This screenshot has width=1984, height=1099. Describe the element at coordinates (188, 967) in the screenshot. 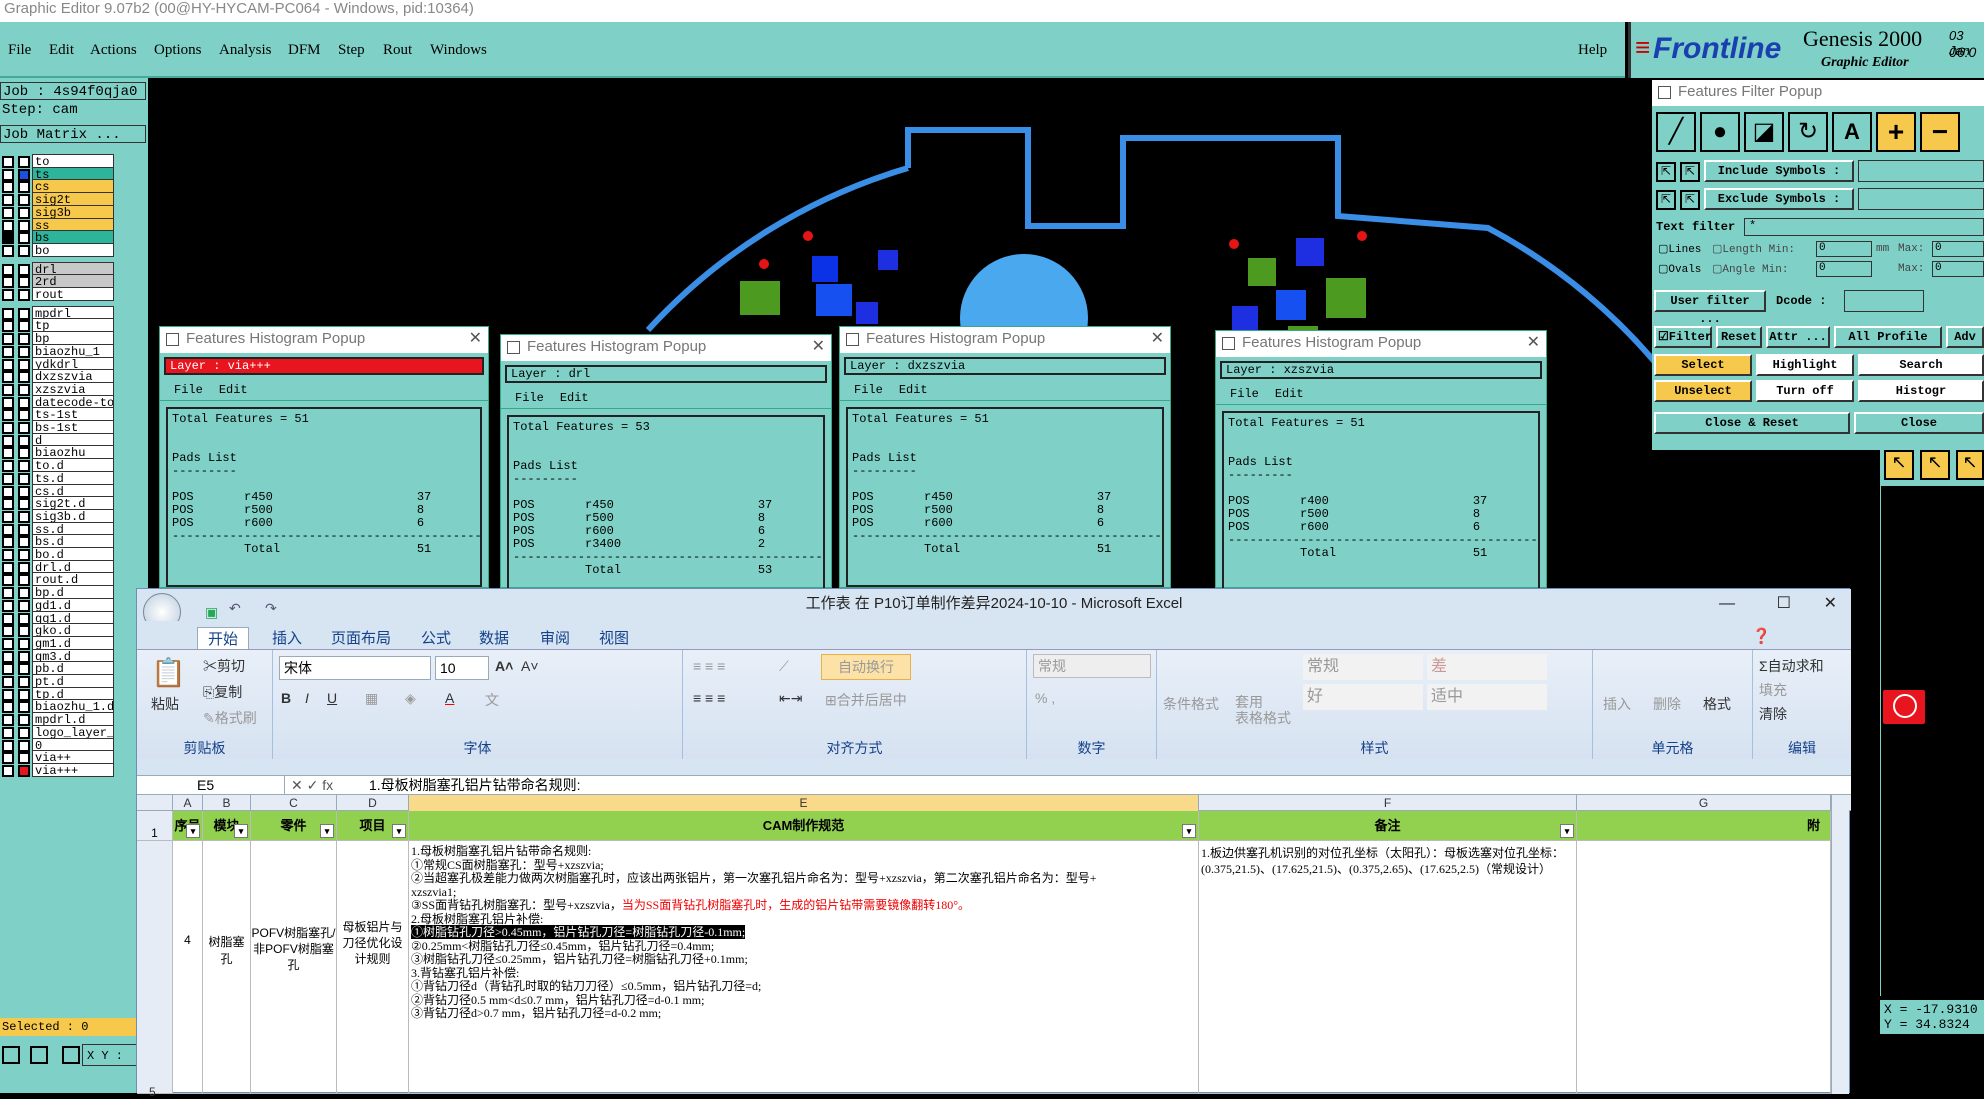

I see `cell-a4: 4` at that location.